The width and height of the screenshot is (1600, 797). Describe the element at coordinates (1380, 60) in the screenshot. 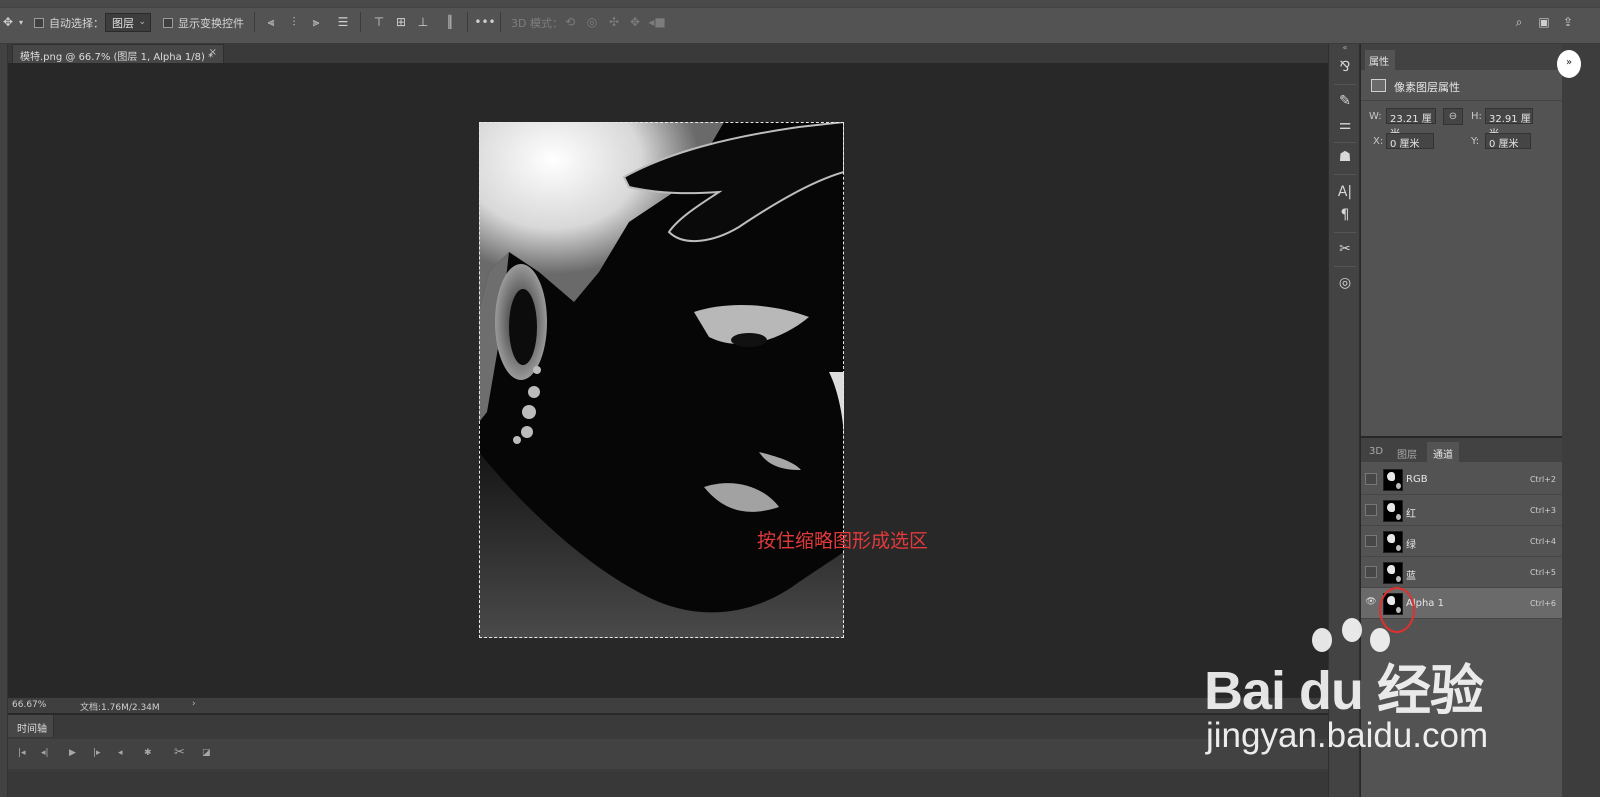

I see `properties-tab: 属性` at that location.